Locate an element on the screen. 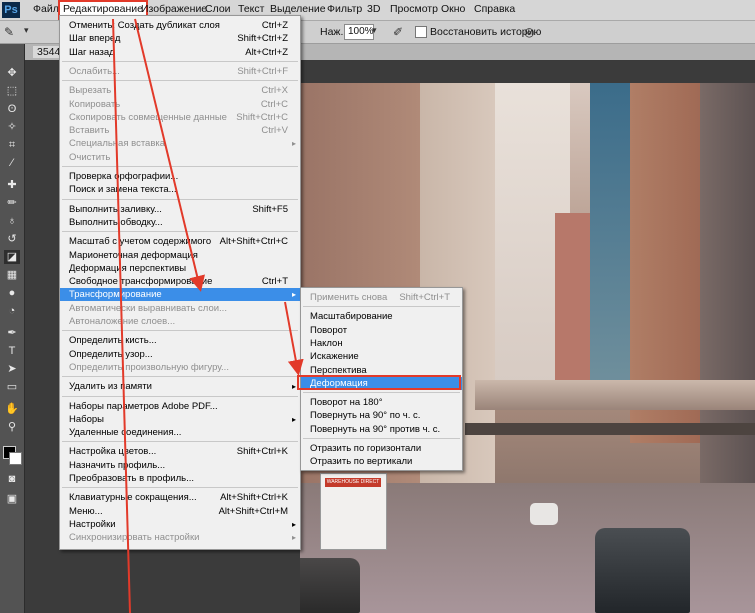 The width and height of the screenshot is (755, 613). arrow-to-transform is located at coordinates (169, 155).